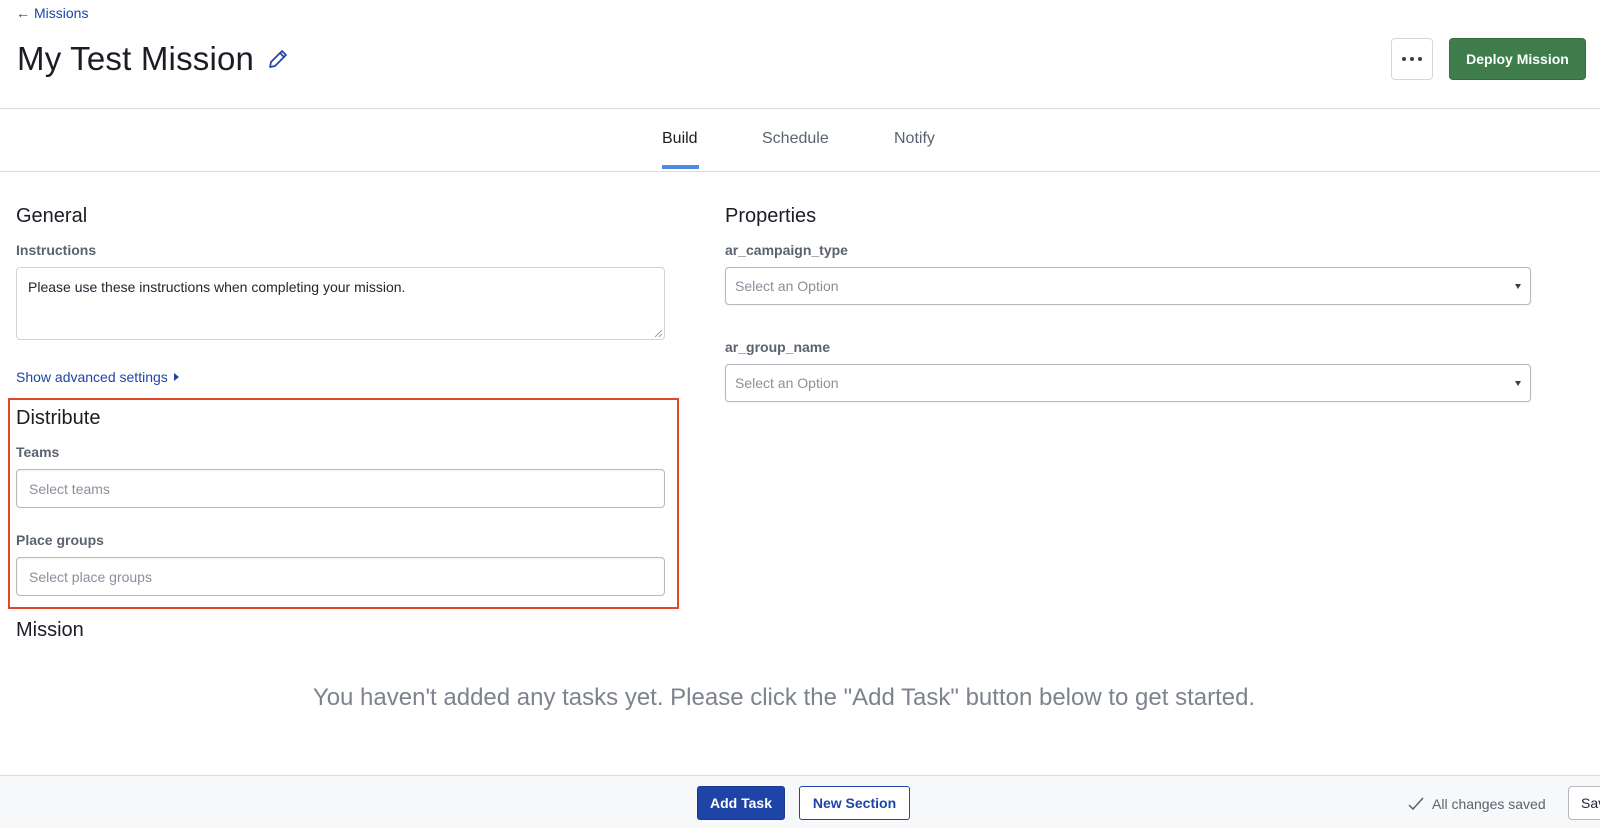 This screenshot has width=1600, height=828. Describe the element at coordinates (340, 488) in the screenshot. I see `teams-select-input` at that location.